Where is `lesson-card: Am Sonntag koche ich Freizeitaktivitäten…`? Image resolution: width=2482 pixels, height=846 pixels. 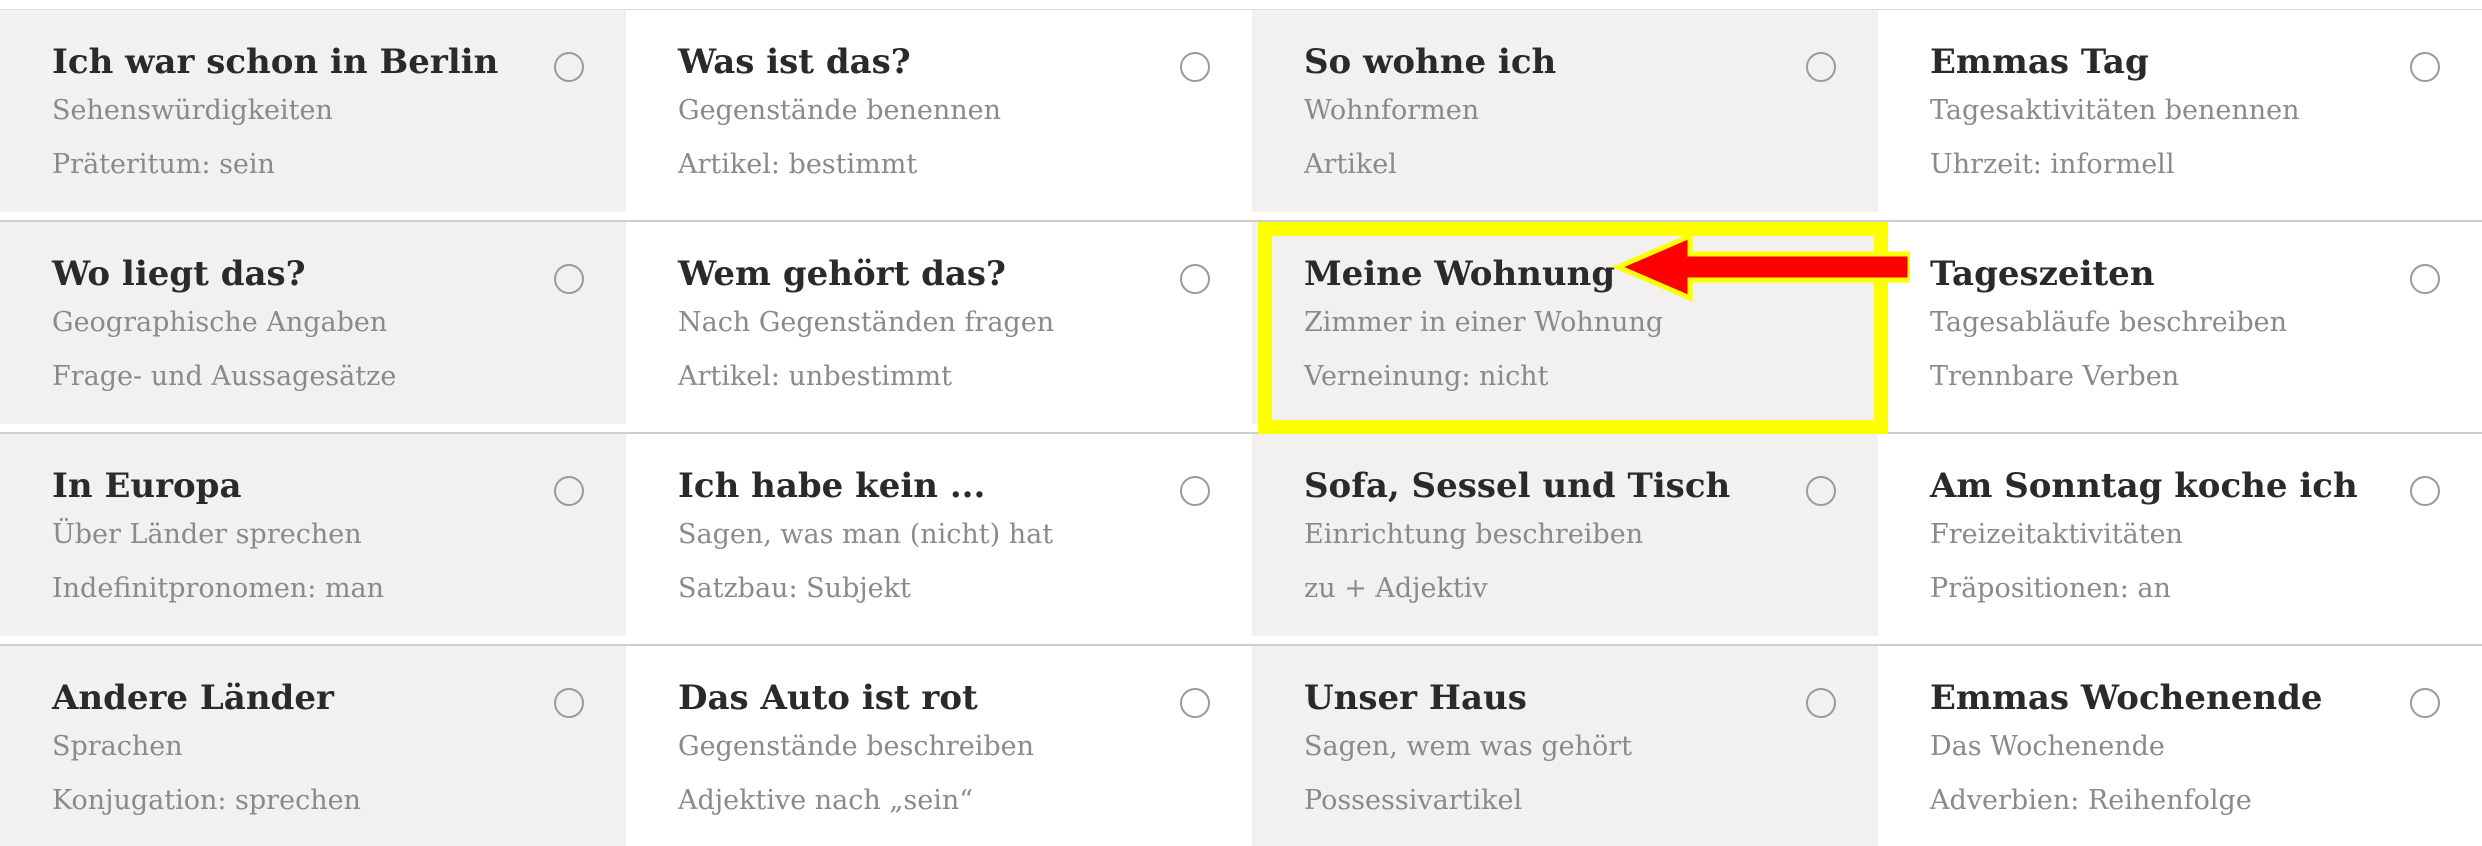
lesson-card: Am Sonntag koche ich Freizeitaktivitäten… is located at coordinates (2180, 535).